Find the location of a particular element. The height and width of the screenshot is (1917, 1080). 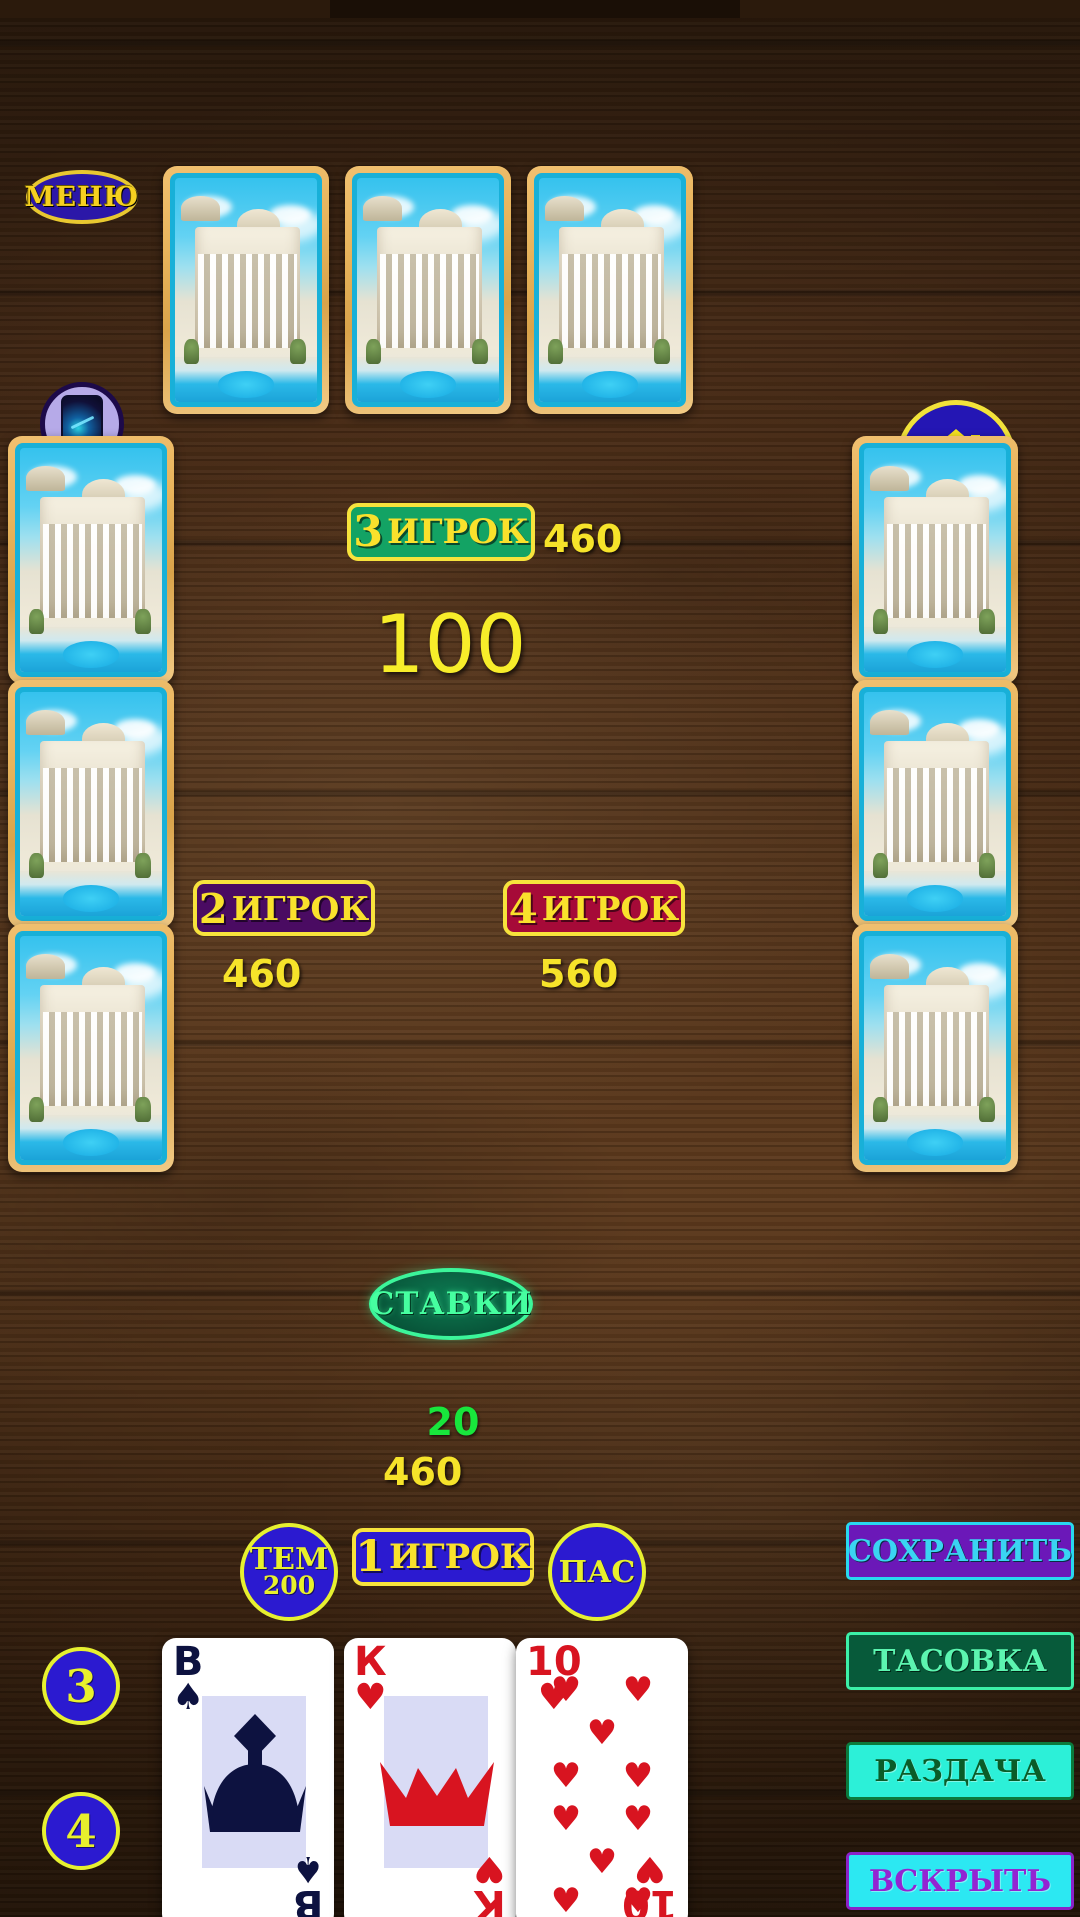

counter-circle-4-label: 4 is located at coordinates (81, 1831).